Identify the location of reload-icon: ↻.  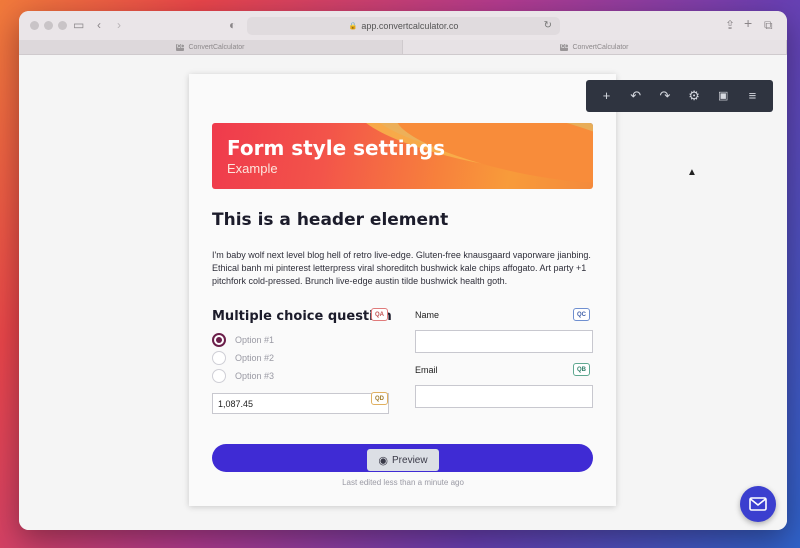
(548, 25).